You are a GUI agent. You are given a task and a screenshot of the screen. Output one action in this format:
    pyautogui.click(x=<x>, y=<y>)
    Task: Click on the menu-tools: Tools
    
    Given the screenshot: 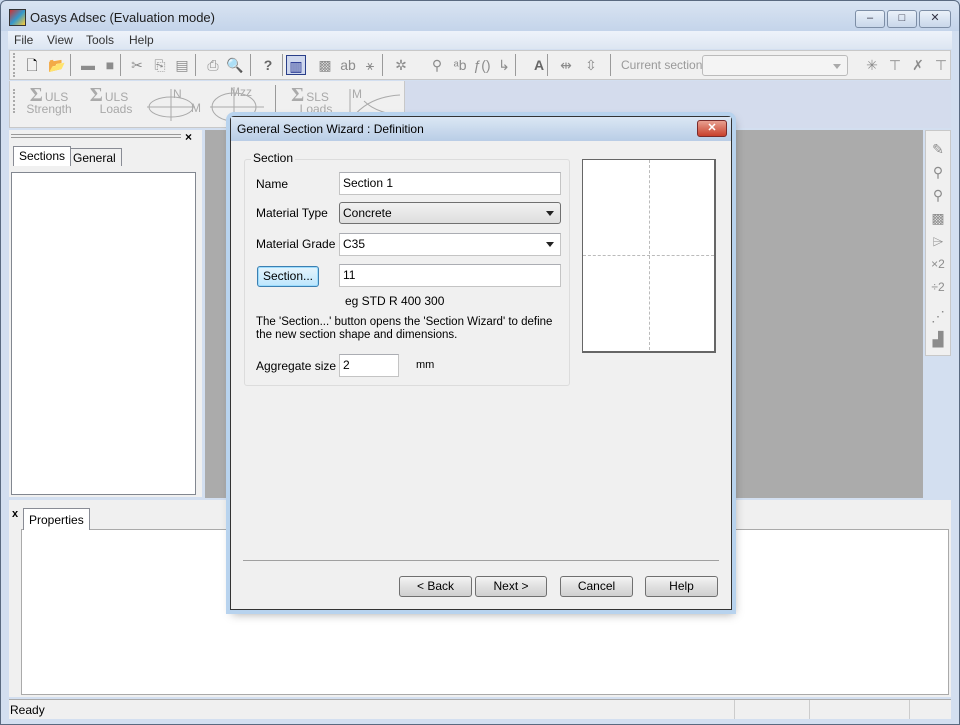 What is the action you would take?
    pyautogui.click(x=100, y=40)
    